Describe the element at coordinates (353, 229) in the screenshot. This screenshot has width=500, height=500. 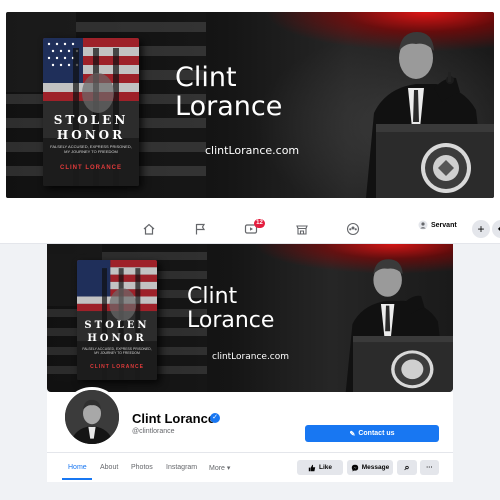
I see `groups-icon` at that location.